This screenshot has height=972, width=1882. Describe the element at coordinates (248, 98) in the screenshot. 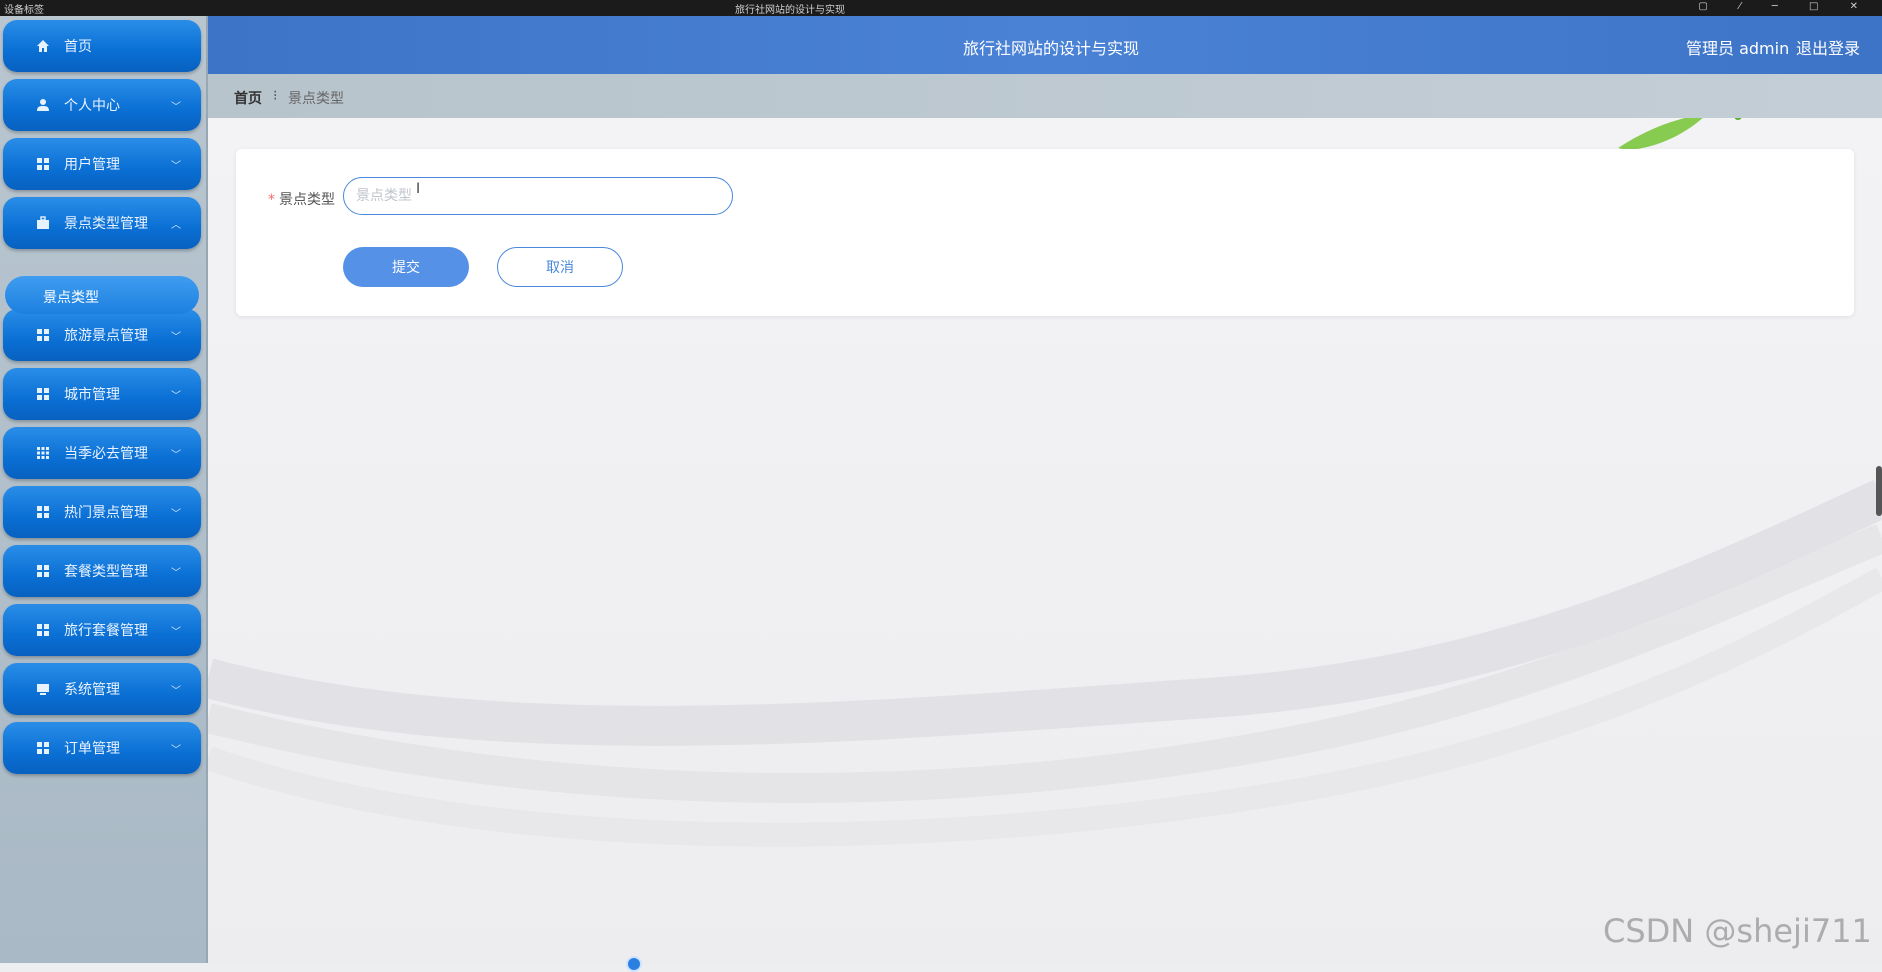

I see `breadcrumb-home: 首页` at that location.